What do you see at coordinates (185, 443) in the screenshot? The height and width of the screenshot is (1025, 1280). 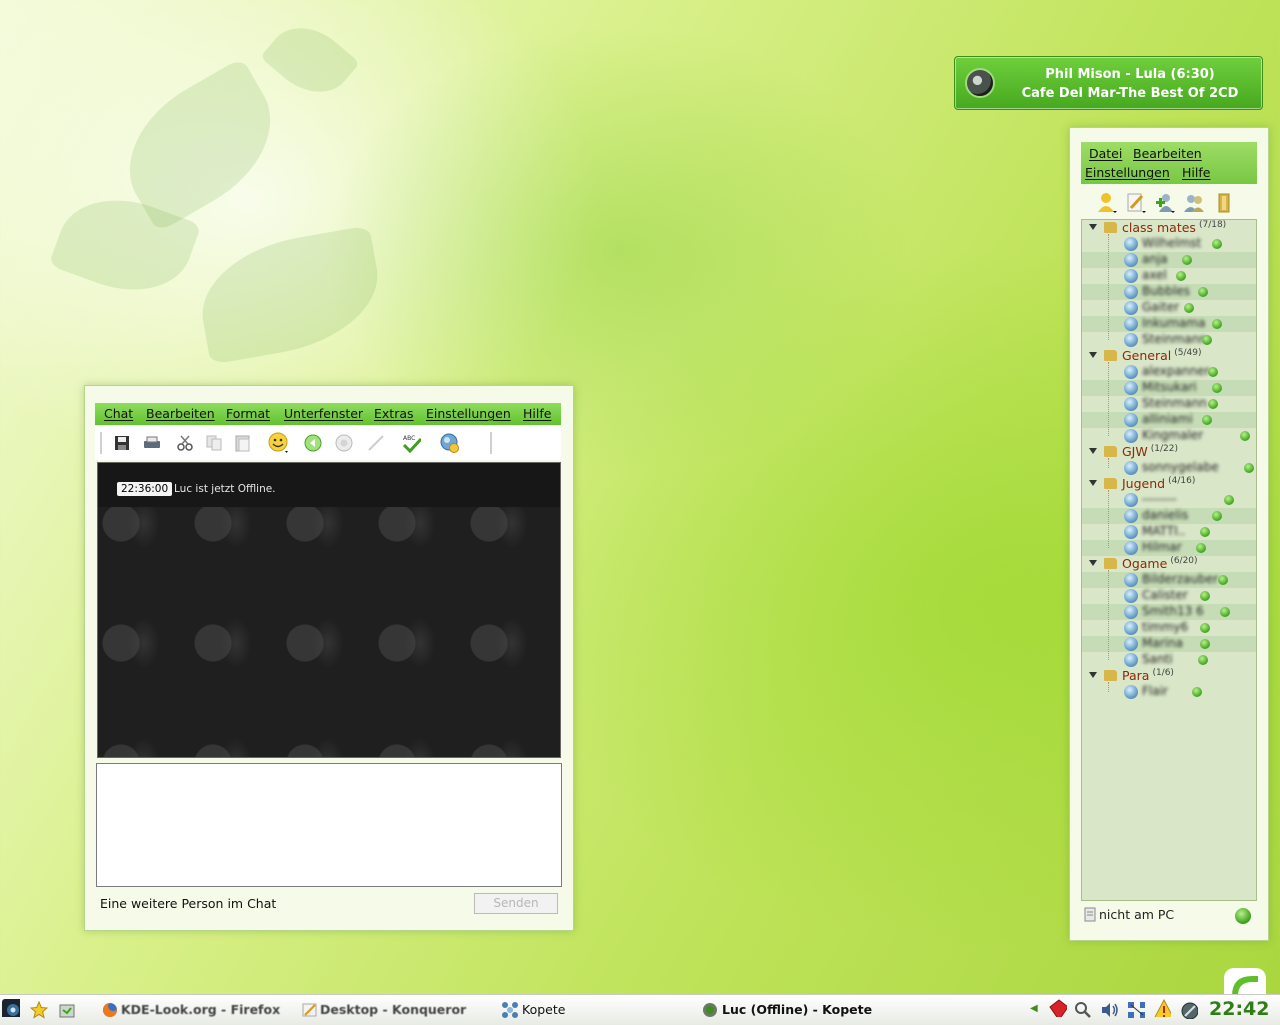 I see `cut-icon` at bounding box center [185, 443].